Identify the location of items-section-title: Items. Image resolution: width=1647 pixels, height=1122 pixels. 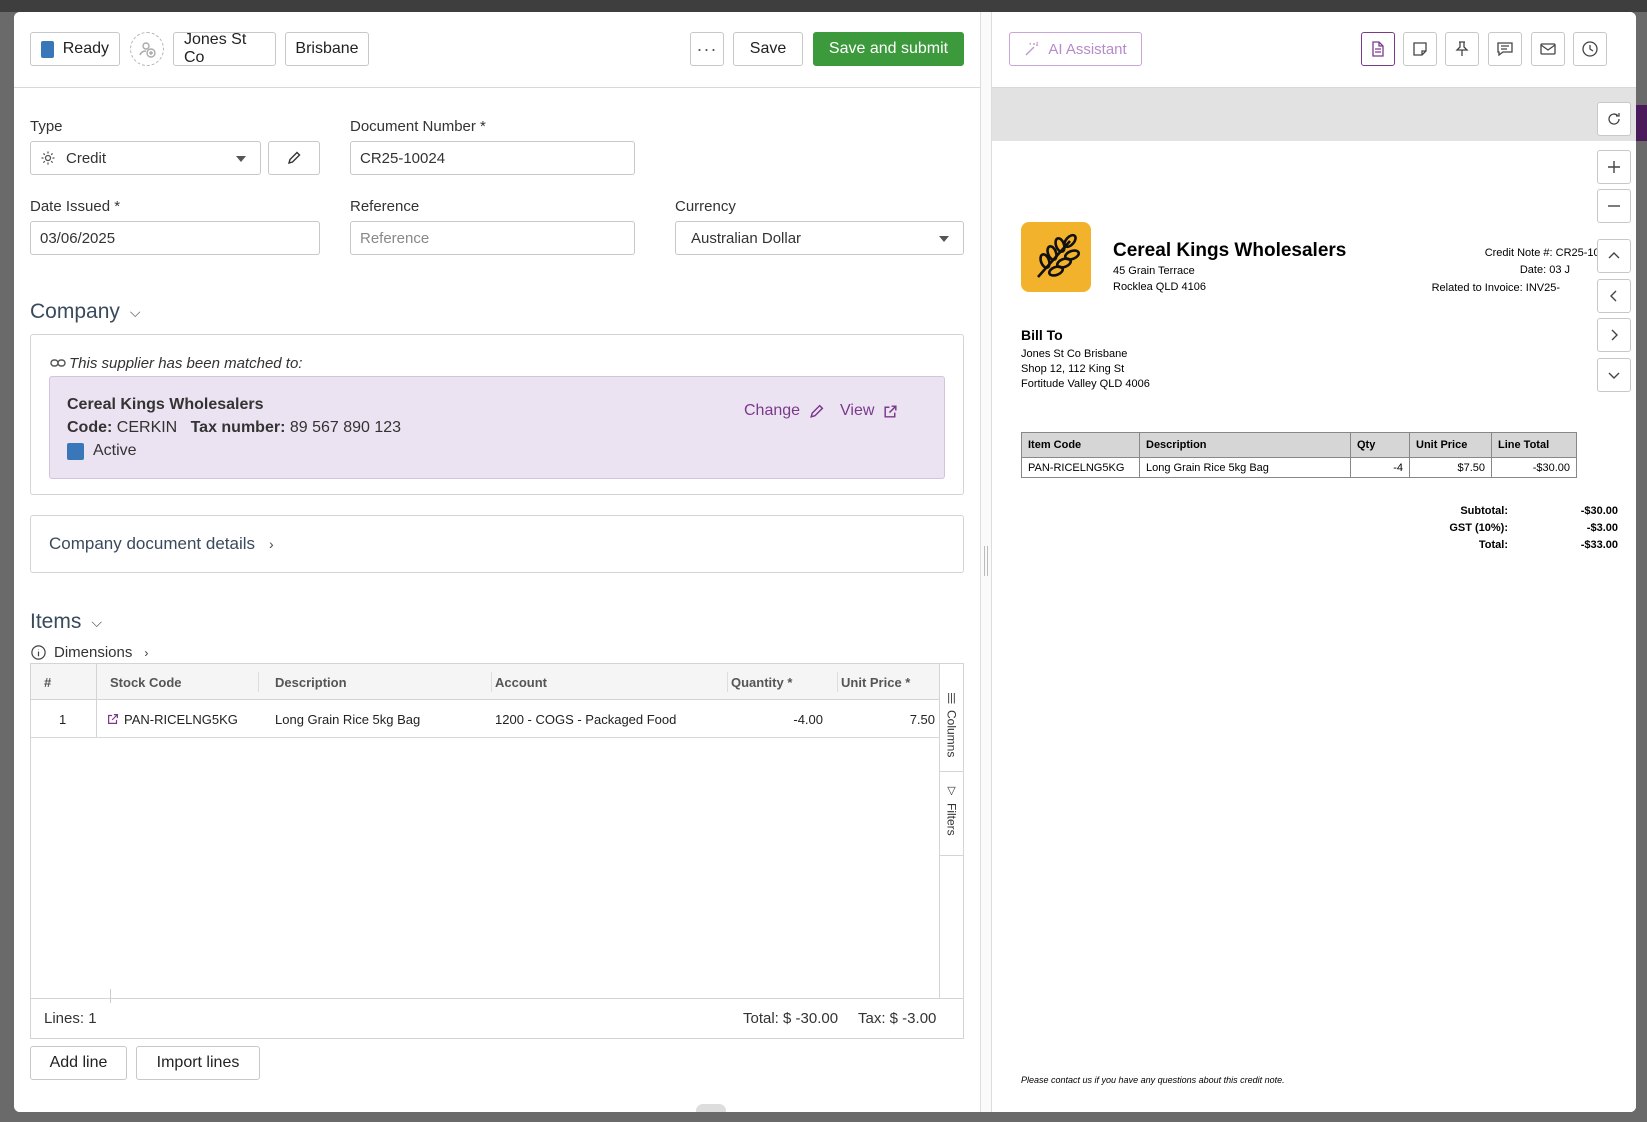
(56, 621).